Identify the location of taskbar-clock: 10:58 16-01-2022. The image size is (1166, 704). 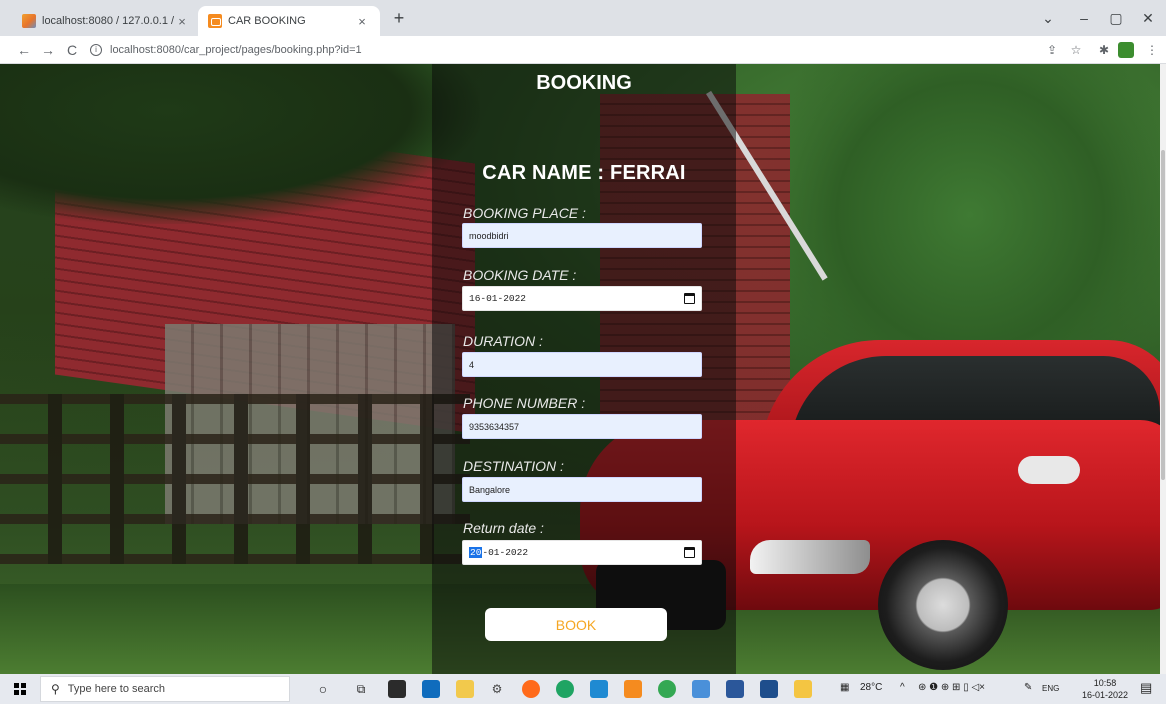
(1105, 689).